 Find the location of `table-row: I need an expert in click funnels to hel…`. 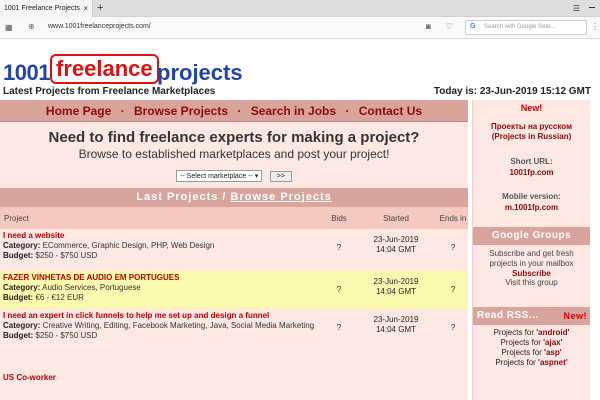

table-row: I need an expert in click funnels to hel… is located at coordinates (234, 340).